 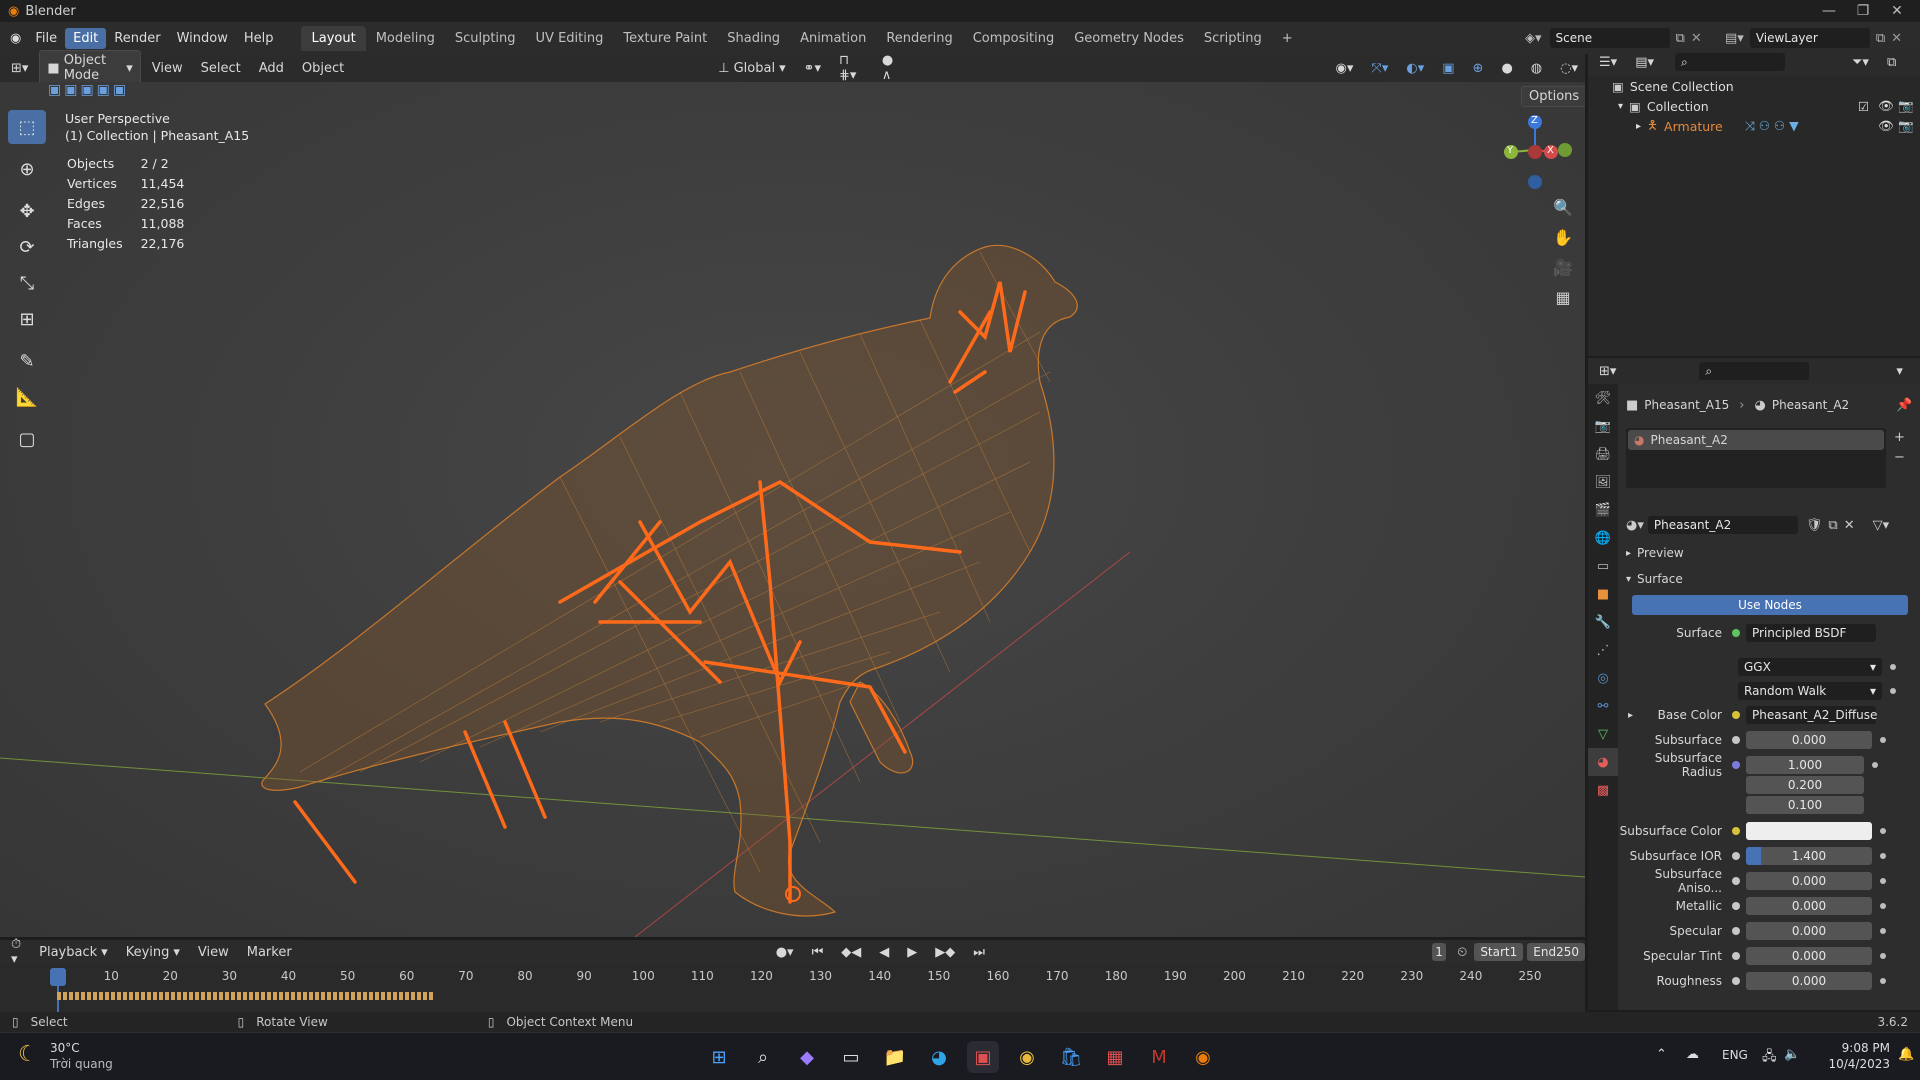 I want to click on windows-start-icon: ⊞, so click(x=719, y=1057).